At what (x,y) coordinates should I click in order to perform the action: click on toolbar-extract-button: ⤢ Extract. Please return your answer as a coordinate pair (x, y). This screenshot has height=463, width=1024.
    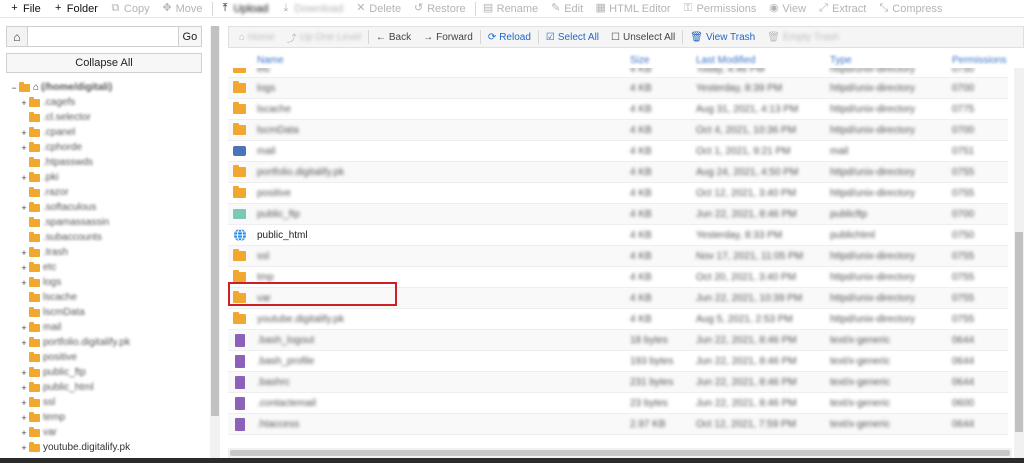
    Looking at the image, I should click on (843, 9).